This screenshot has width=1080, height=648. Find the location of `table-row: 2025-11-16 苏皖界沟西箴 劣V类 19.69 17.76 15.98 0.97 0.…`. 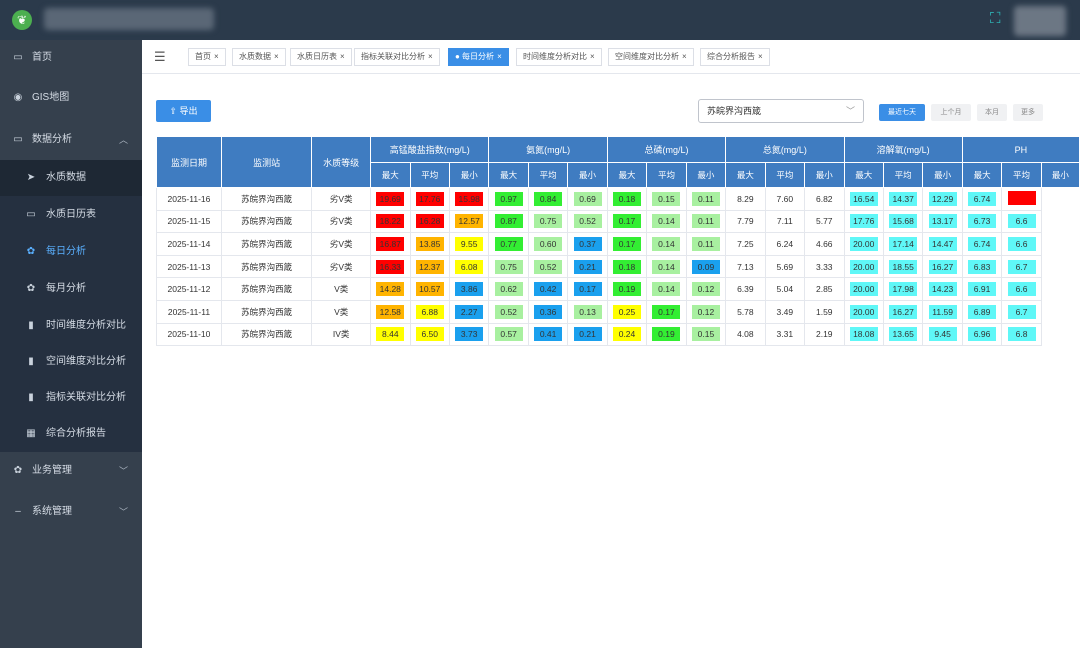

table-row: 2025-11-16 苏皖界沟西箴 劣V类 19.69 17.76 15.98 0.97 0.… is located at coordinates (618, 199).